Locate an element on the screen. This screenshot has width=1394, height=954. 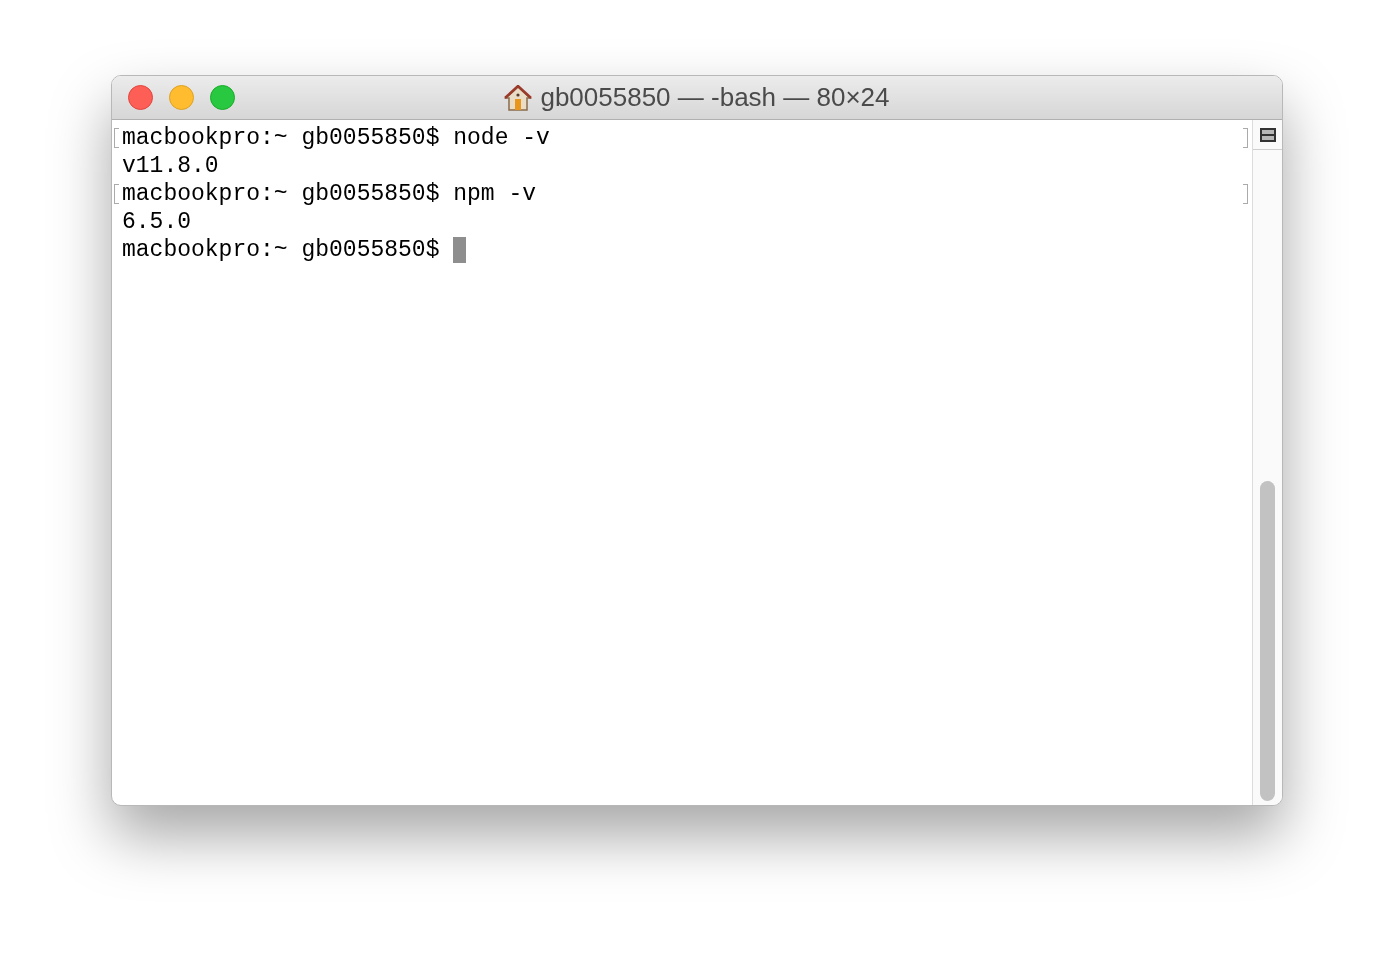
terminal-line: macbookpro:~ gb0055850$ npm -v is located at coordinates (329, 194).